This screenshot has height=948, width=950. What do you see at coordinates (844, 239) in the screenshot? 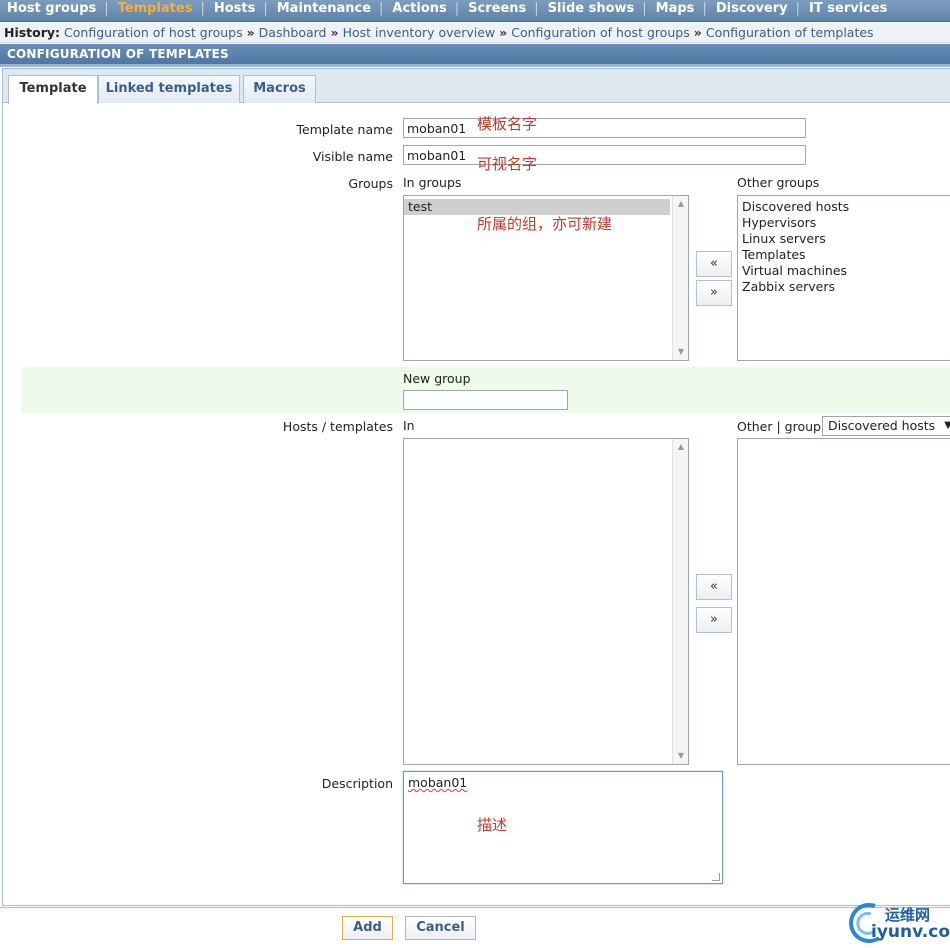
I see `list-item: Linux servers` at bounding box center [844, 239].